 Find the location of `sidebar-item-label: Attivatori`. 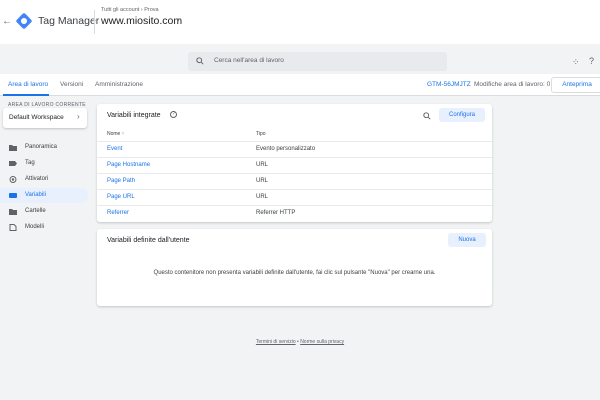

sidebar-item-label: Attivatori is located at coordinates (37, 179).